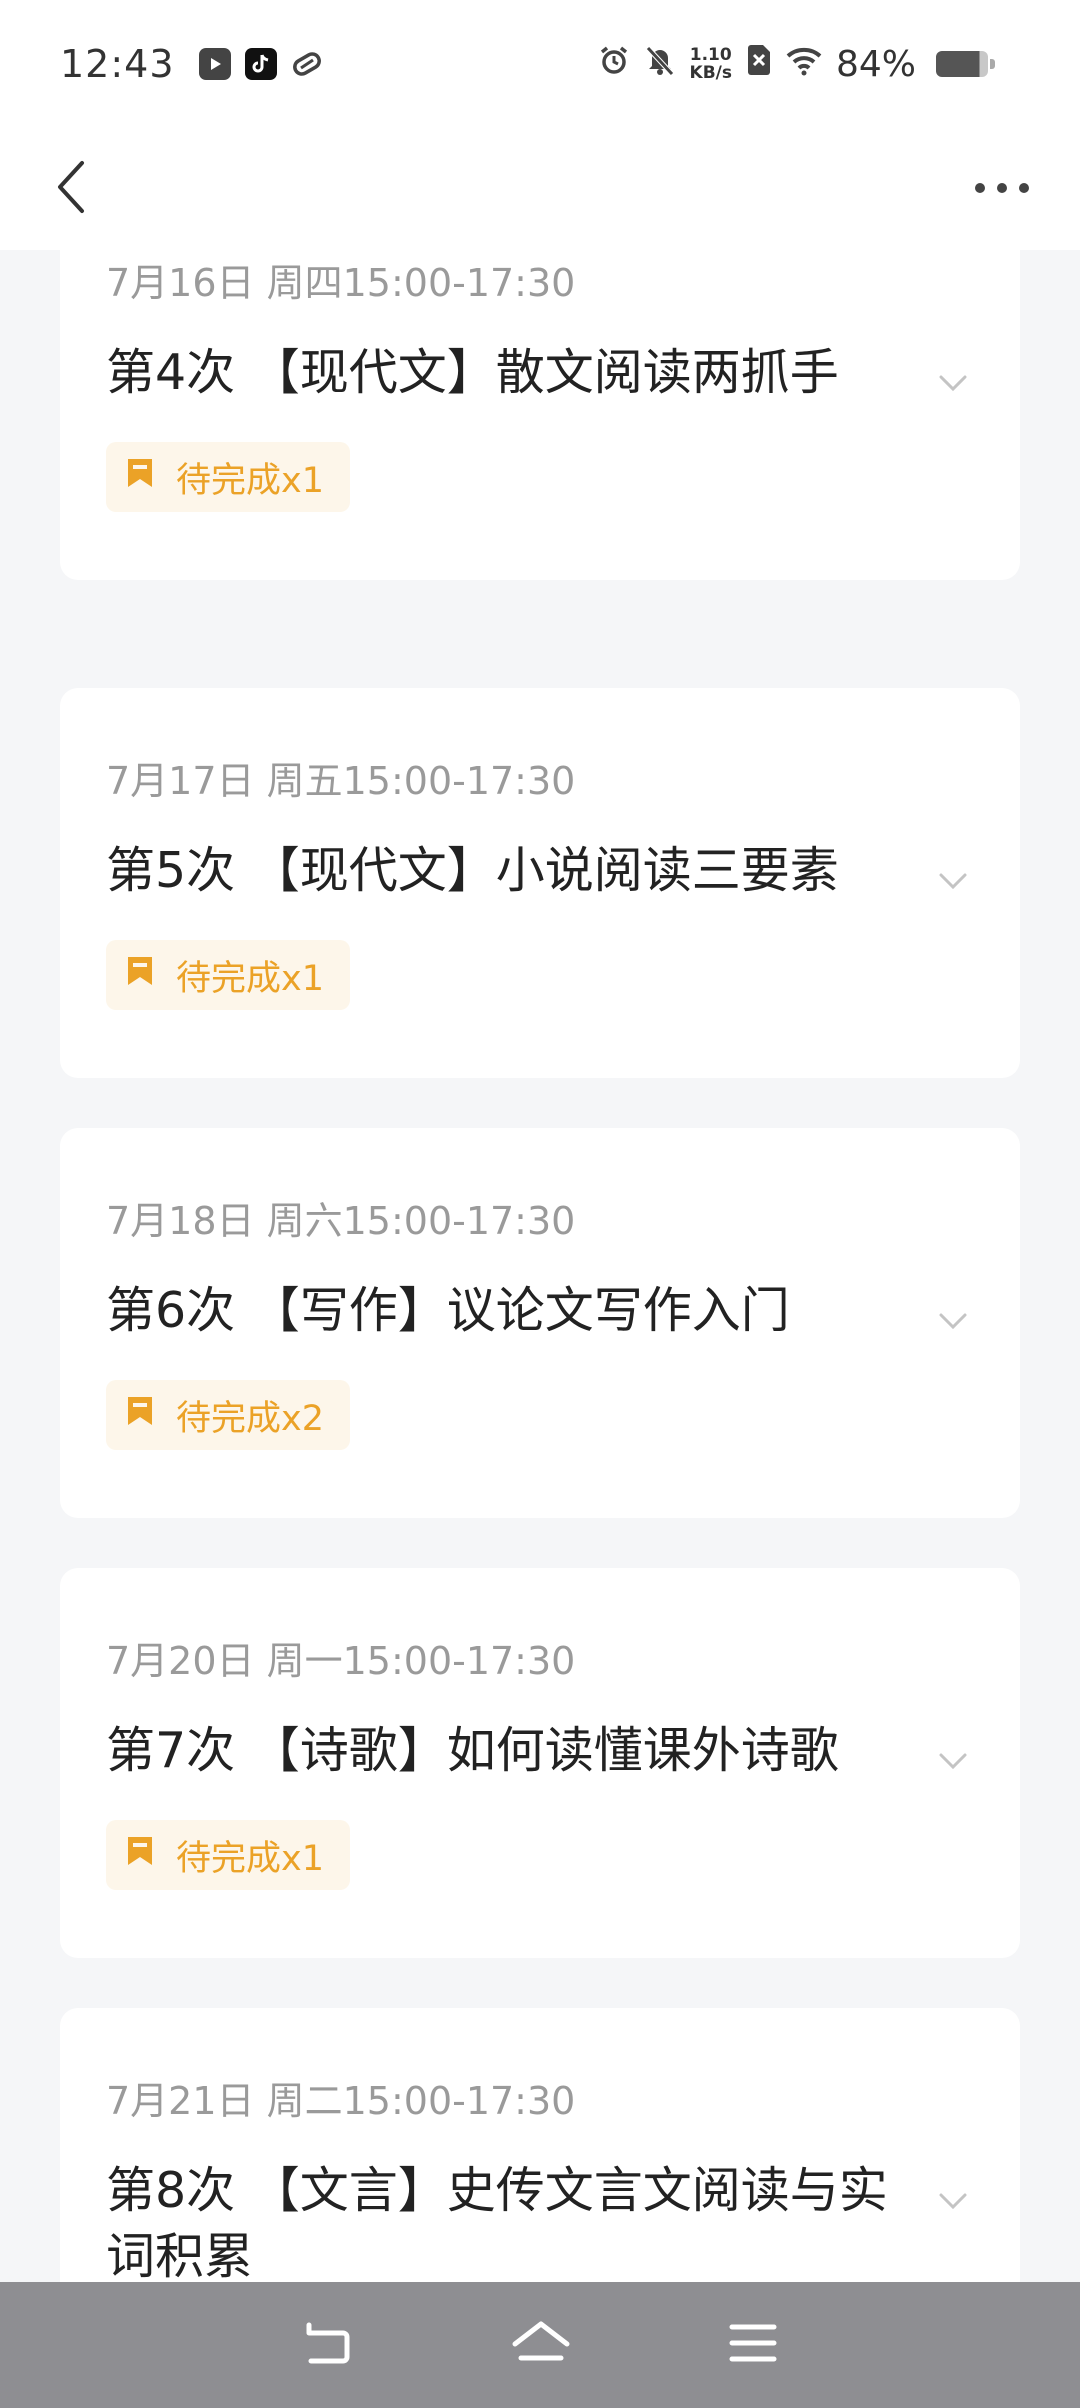 Image resolution: width=1080 pixels, height=2408 pixels. I want to click on lesson-date: 7月16日 周四15:00-17:30, so click(341, 283).